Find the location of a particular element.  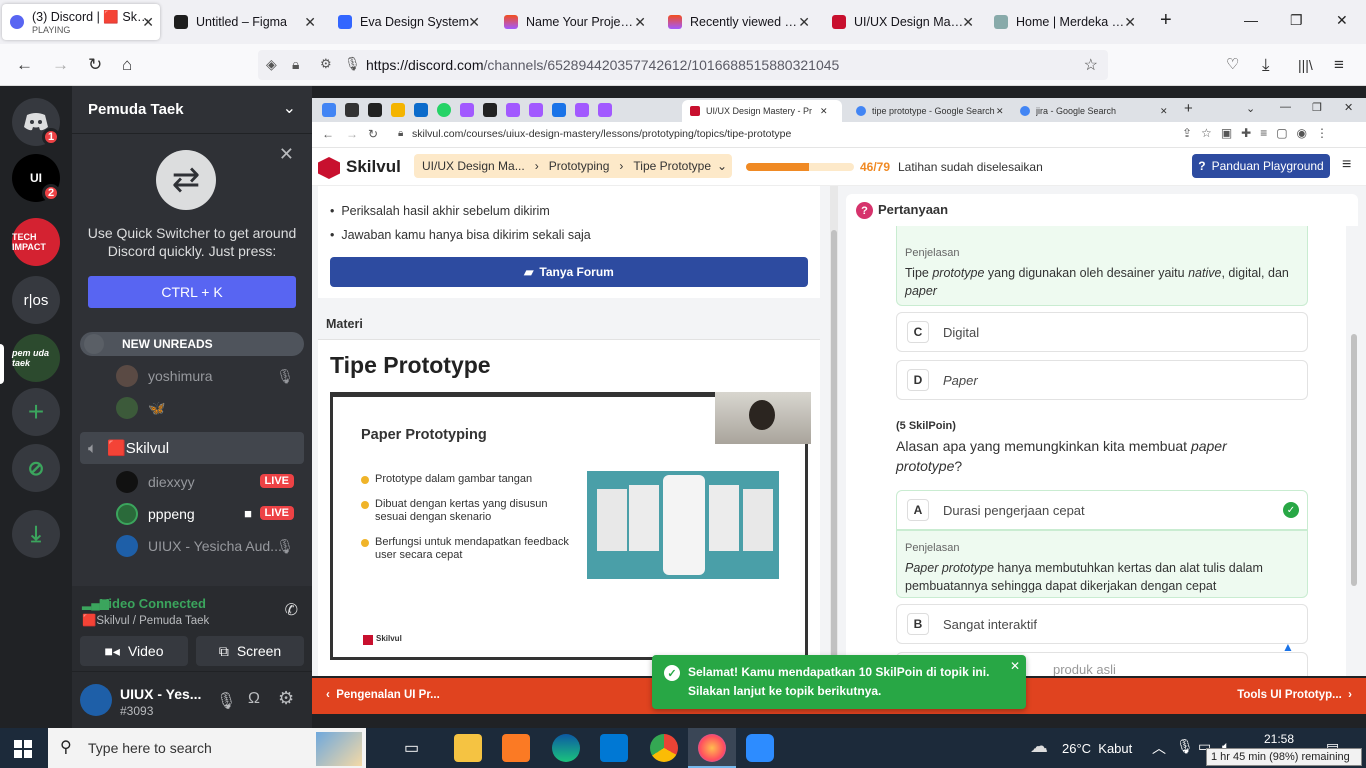

answer-option-d: D Paper is located at coordinates (1102, 380).